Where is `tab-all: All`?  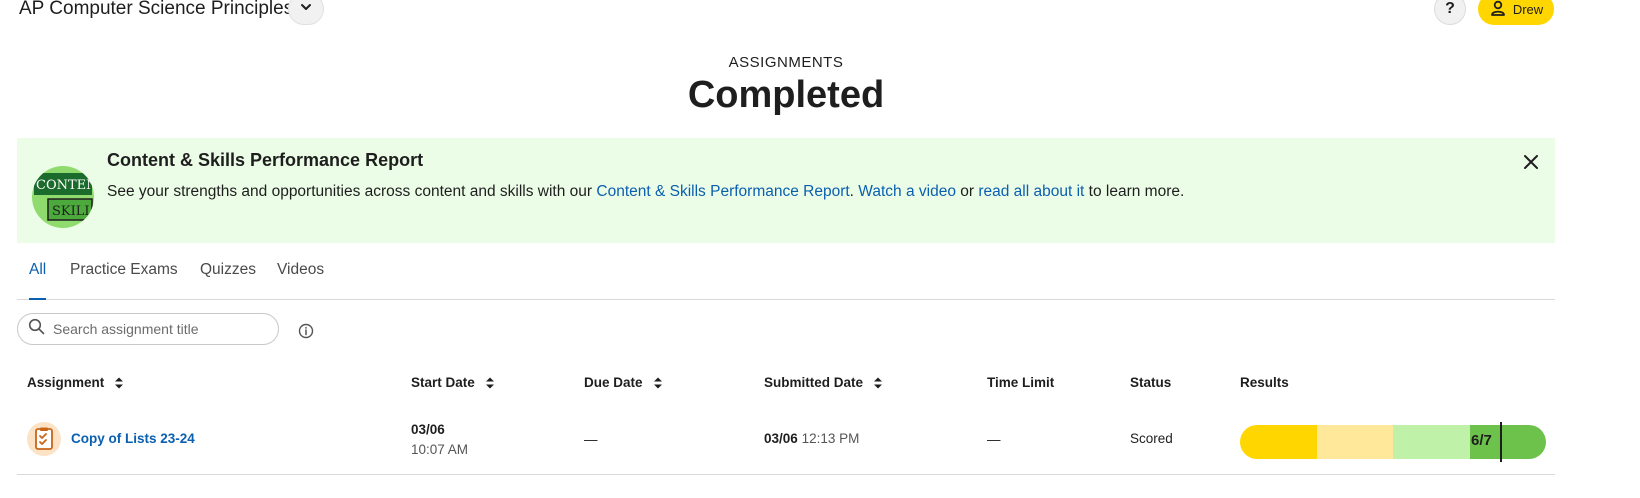 tab-all: All is located at coordinates (38, 280).